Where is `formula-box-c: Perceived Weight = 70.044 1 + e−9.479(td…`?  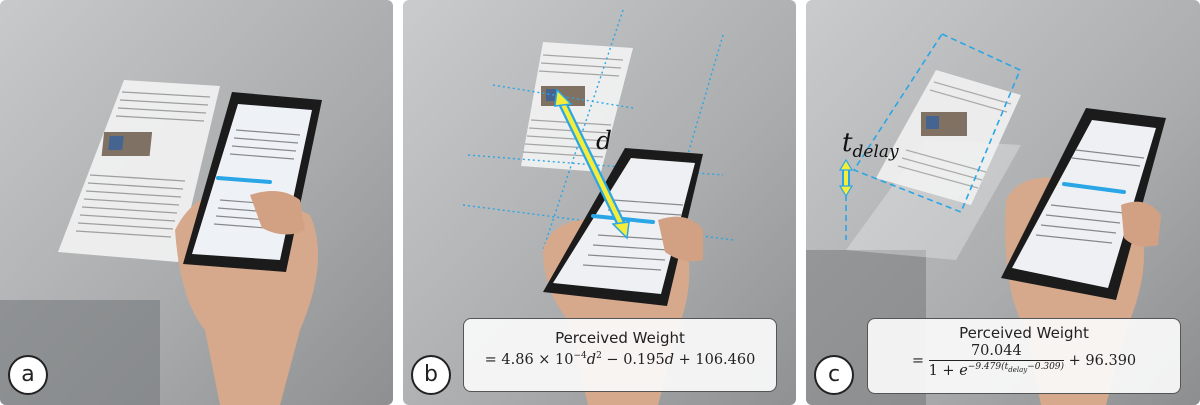 formula-box-c: Perceived Weight = 70.044 1 + e−9.479(td… is located at coordinates (1024, 356).